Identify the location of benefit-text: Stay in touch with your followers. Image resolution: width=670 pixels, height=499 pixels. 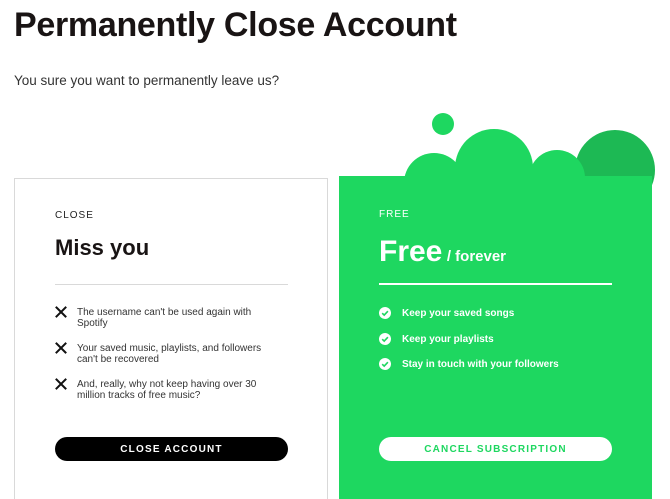
(480, 364).